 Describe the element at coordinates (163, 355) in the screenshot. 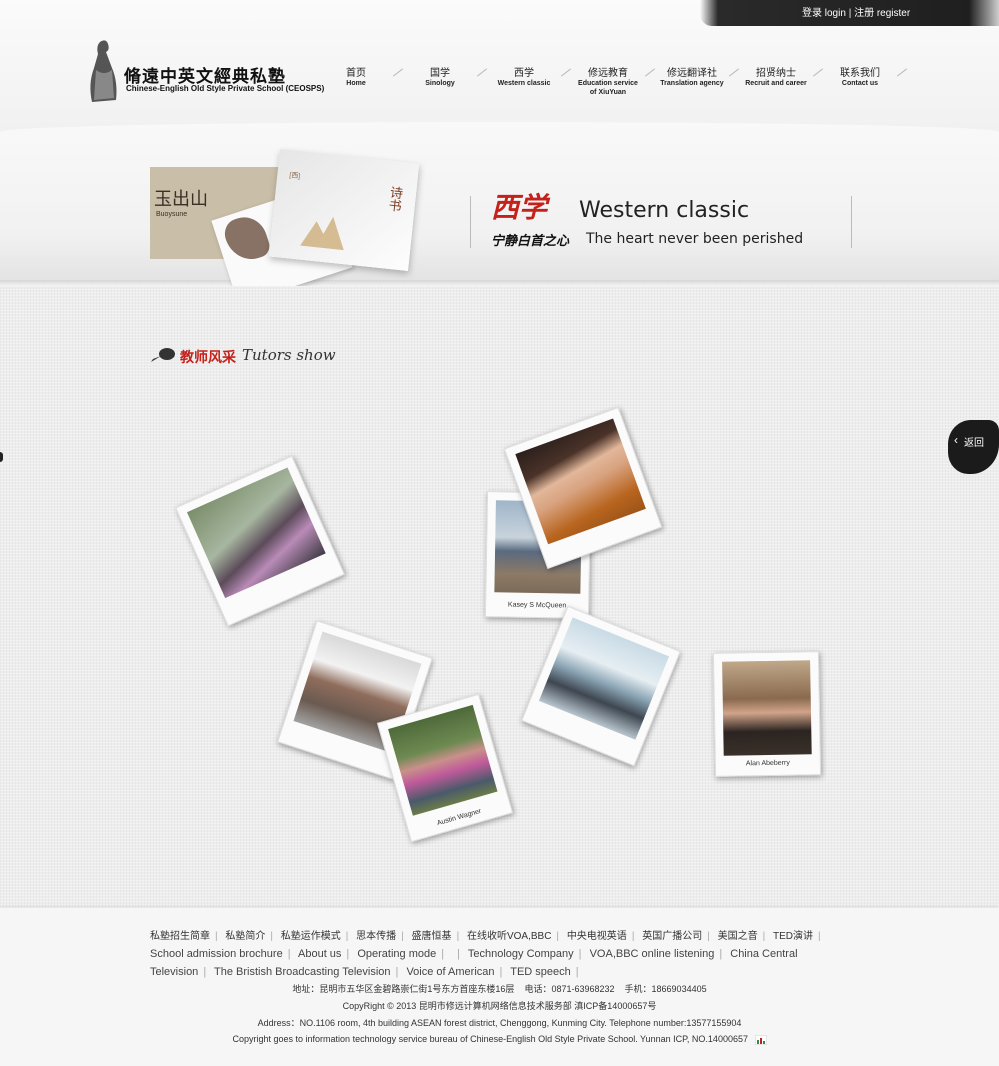

I see `brush-icon` at that location.